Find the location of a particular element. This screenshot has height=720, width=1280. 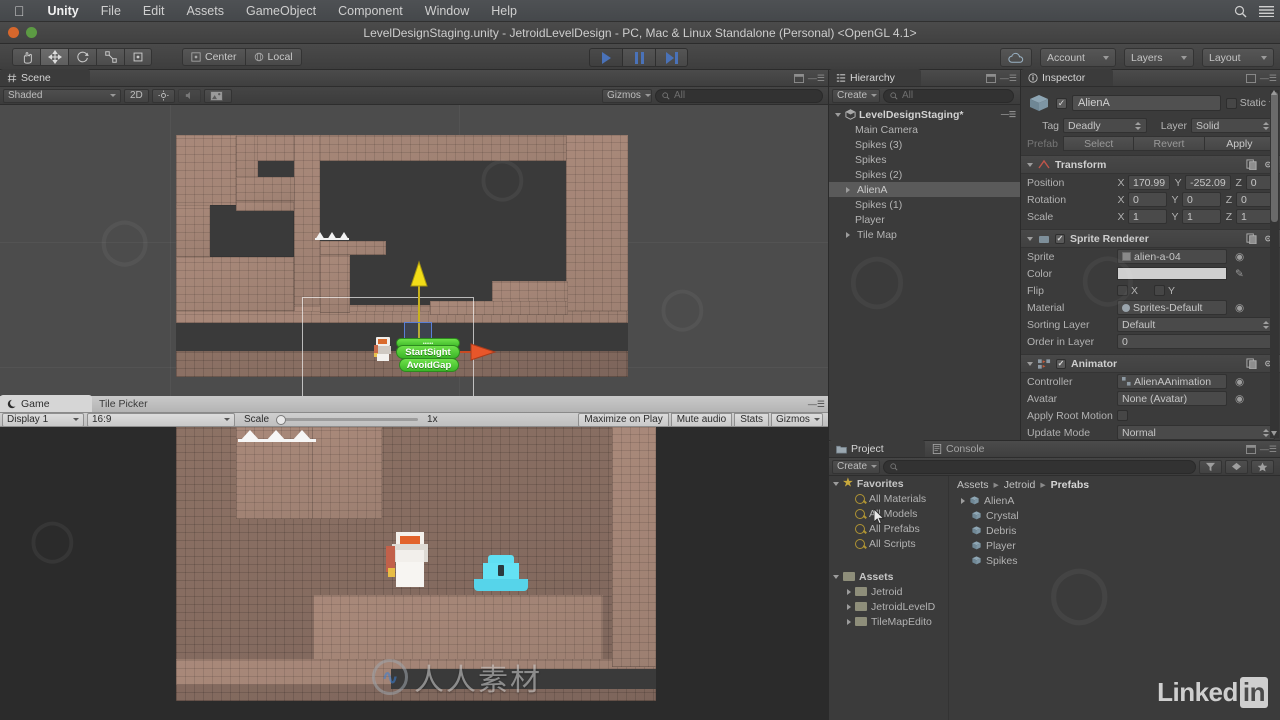

scale-y-field: 1 is located at coordinates (1201, 216).